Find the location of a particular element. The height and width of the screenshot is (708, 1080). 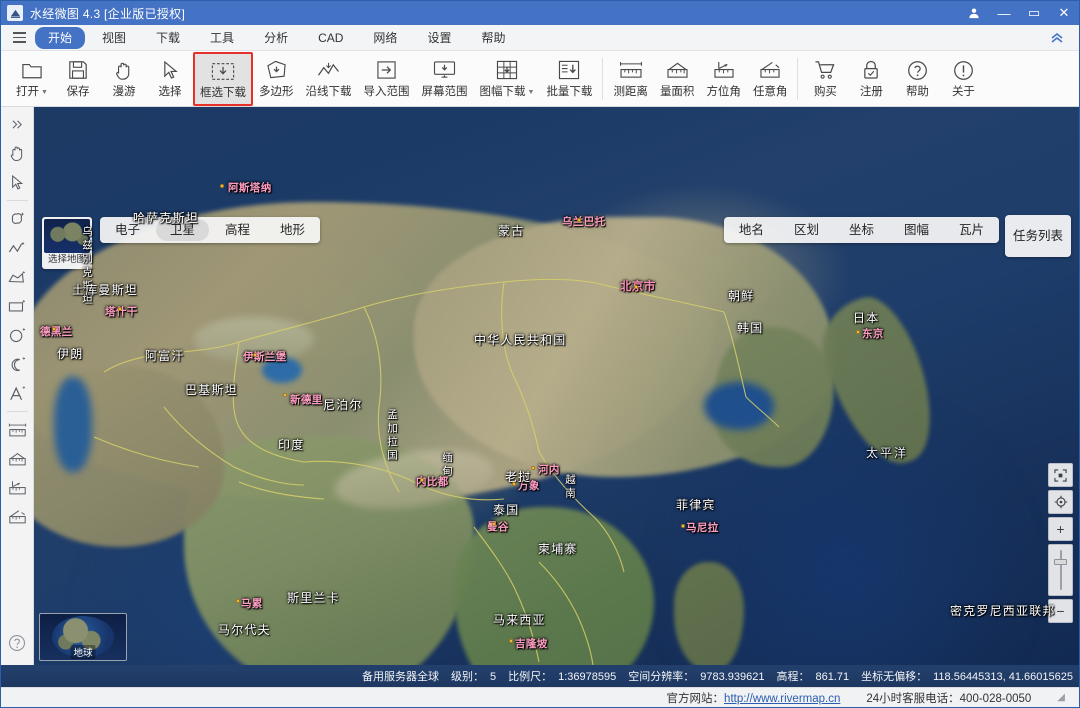

ribbon-select-button: 选择 is located at coordinates (170, 79).